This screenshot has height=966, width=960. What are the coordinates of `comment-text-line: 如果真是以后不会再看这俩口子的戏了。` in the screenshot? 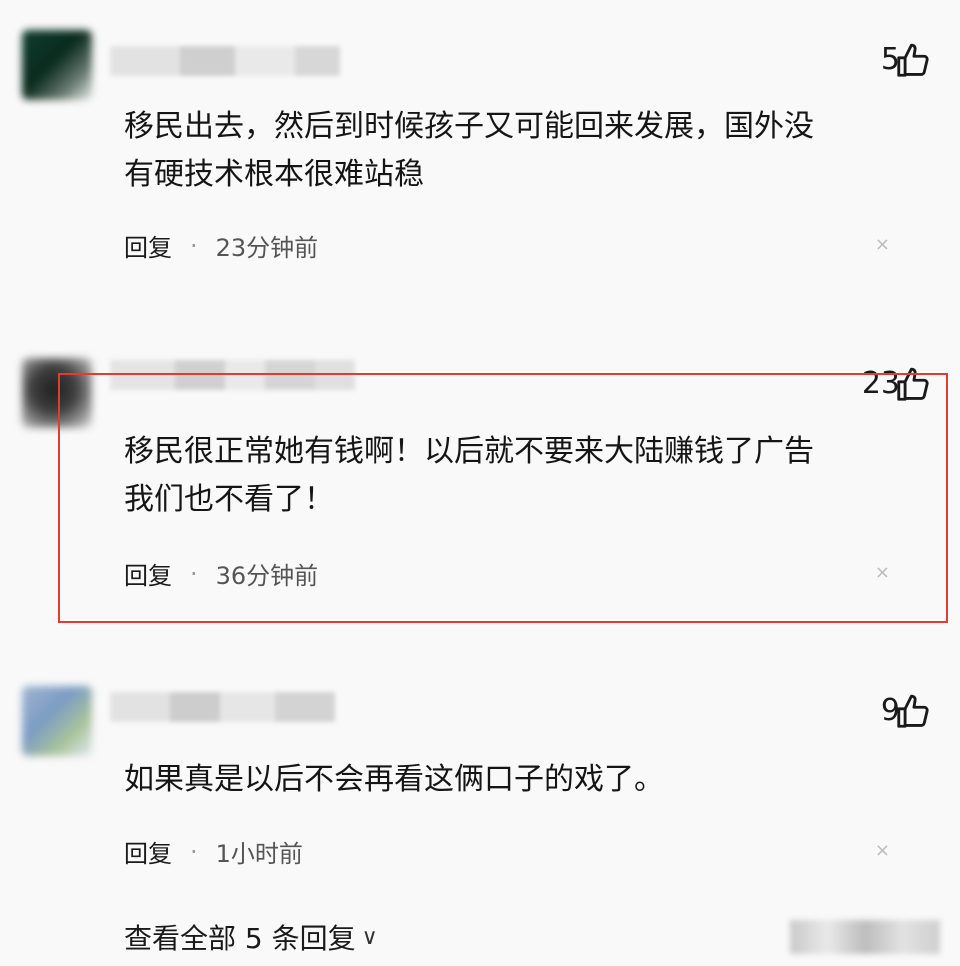 It's located at (394, 779).